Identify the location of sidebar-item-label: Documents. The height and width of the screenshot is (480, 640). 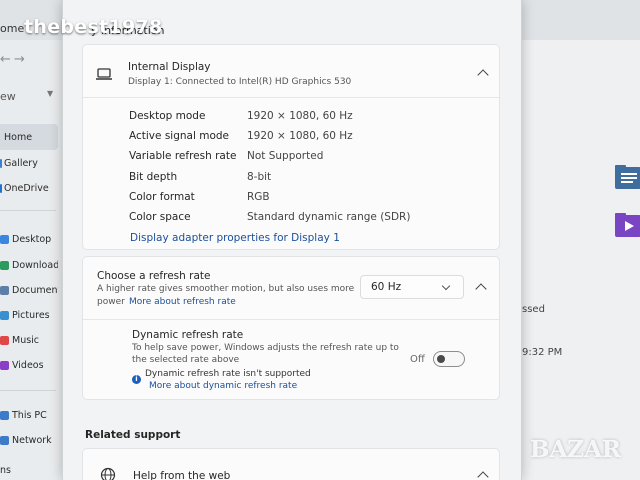
(35, 290).